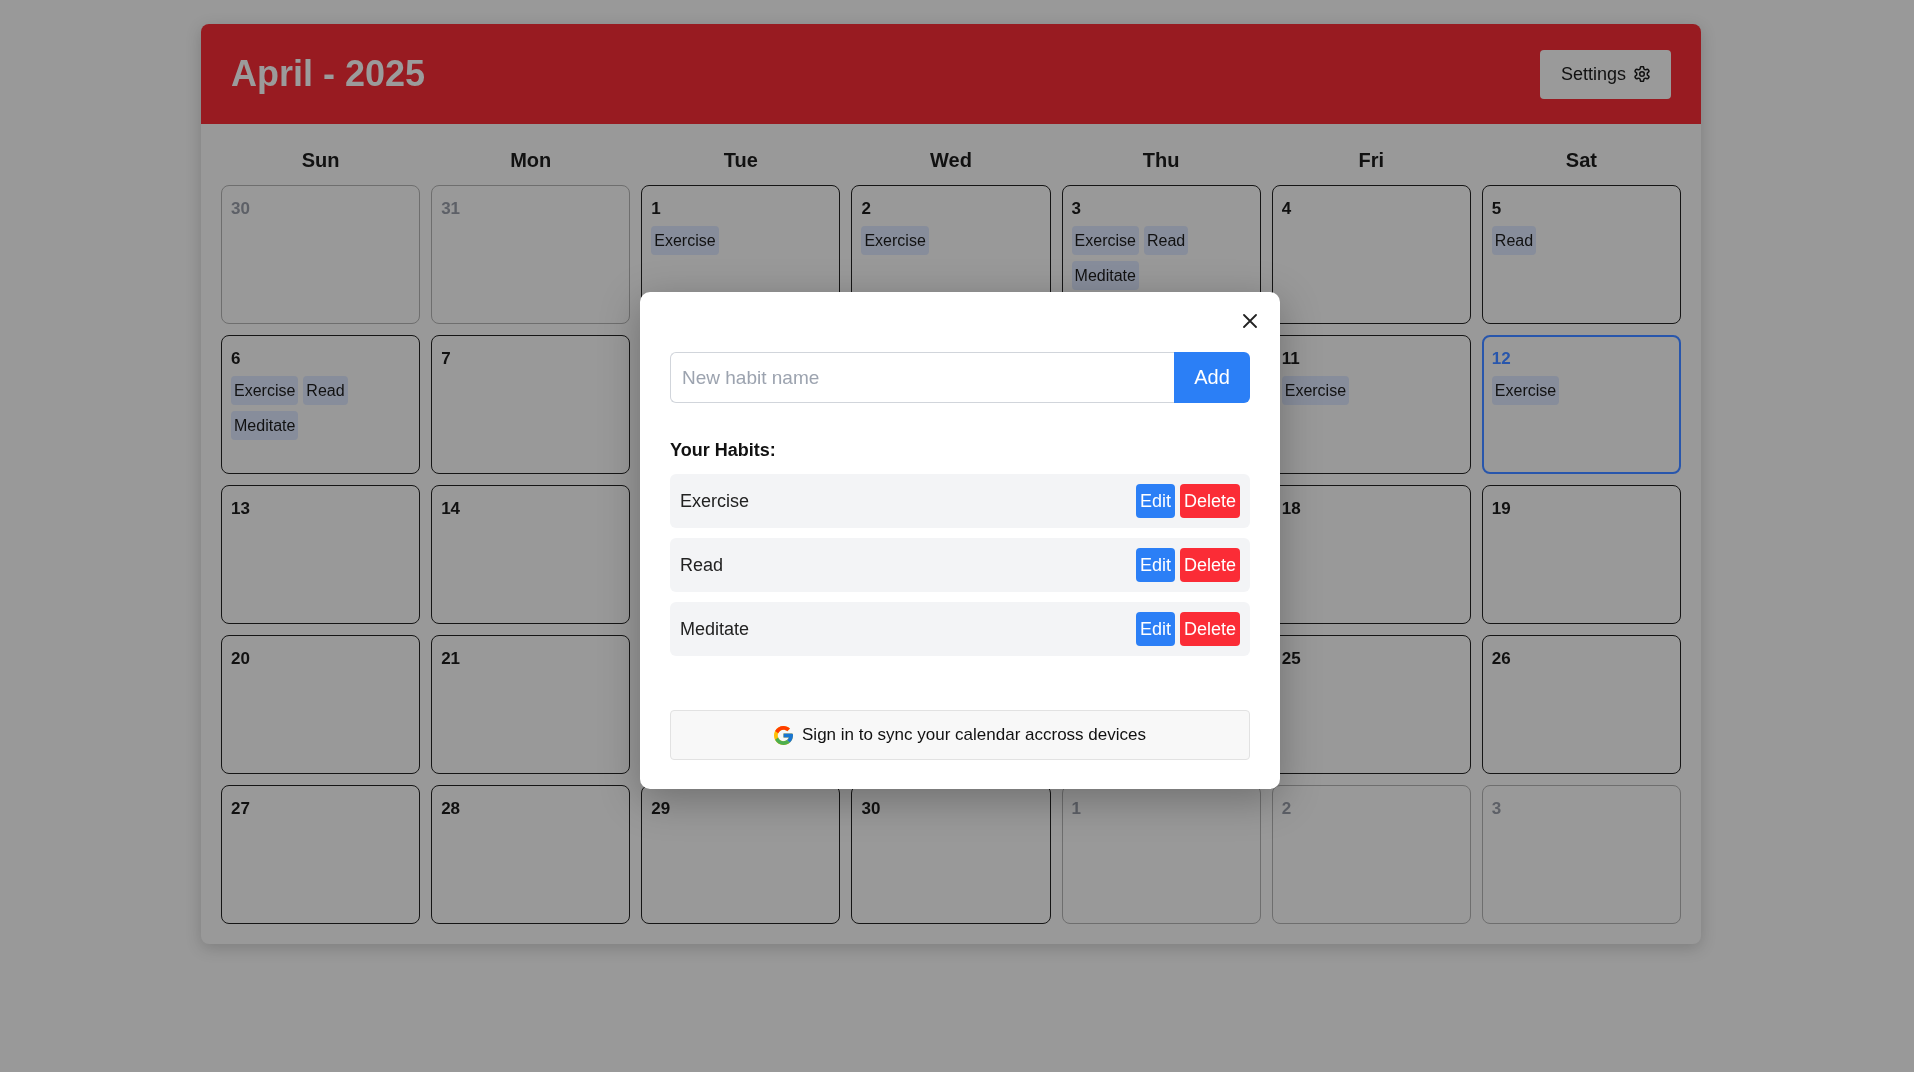  I want to click on day-number: 21, so click(451, 659).